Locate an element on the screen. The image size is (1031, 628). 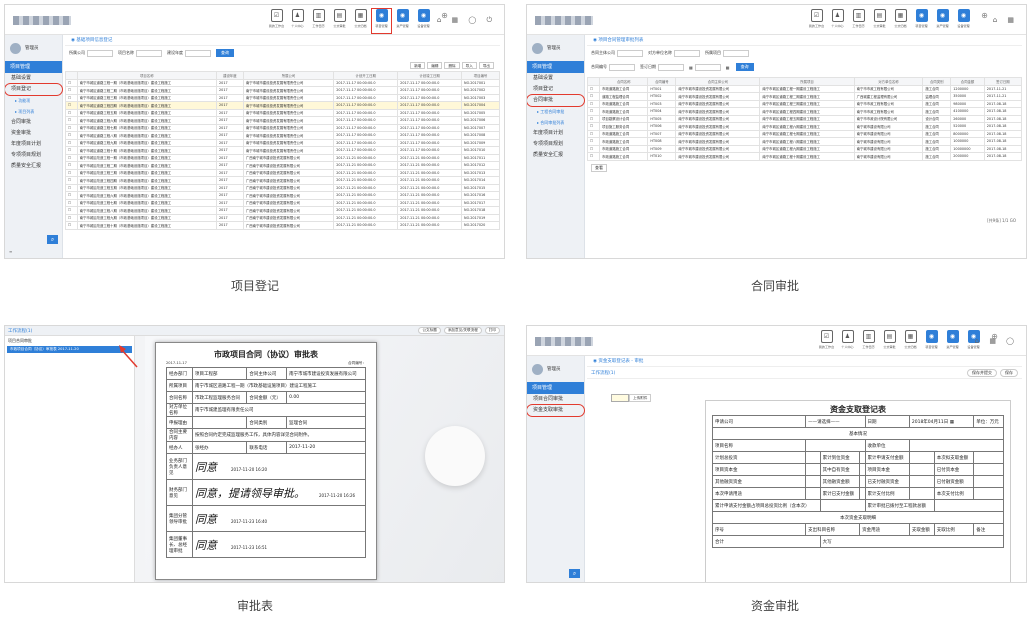
company-input is located at coordinates (100, 53).